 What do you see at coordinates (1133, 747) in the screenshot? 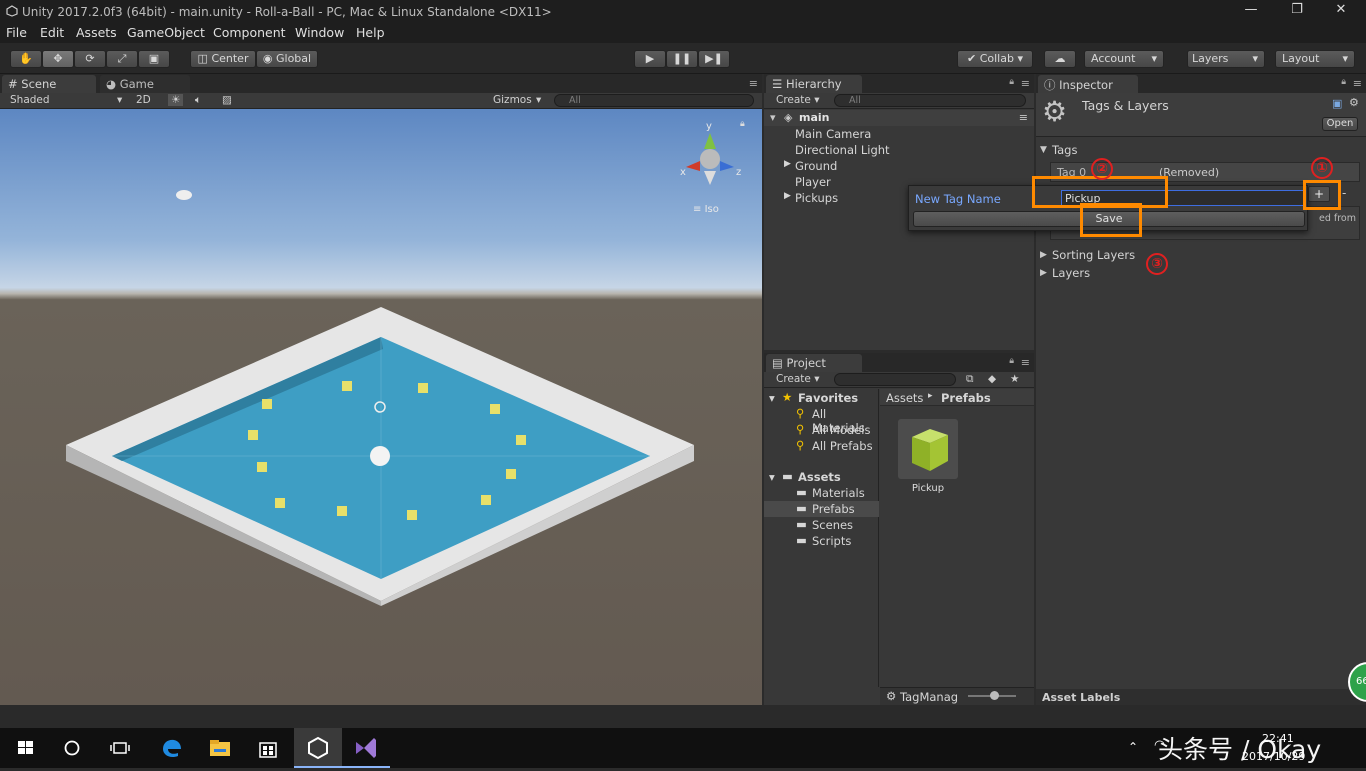
I see `tray-chevron-icon: ⌃` at bounding box center [1133, 747].